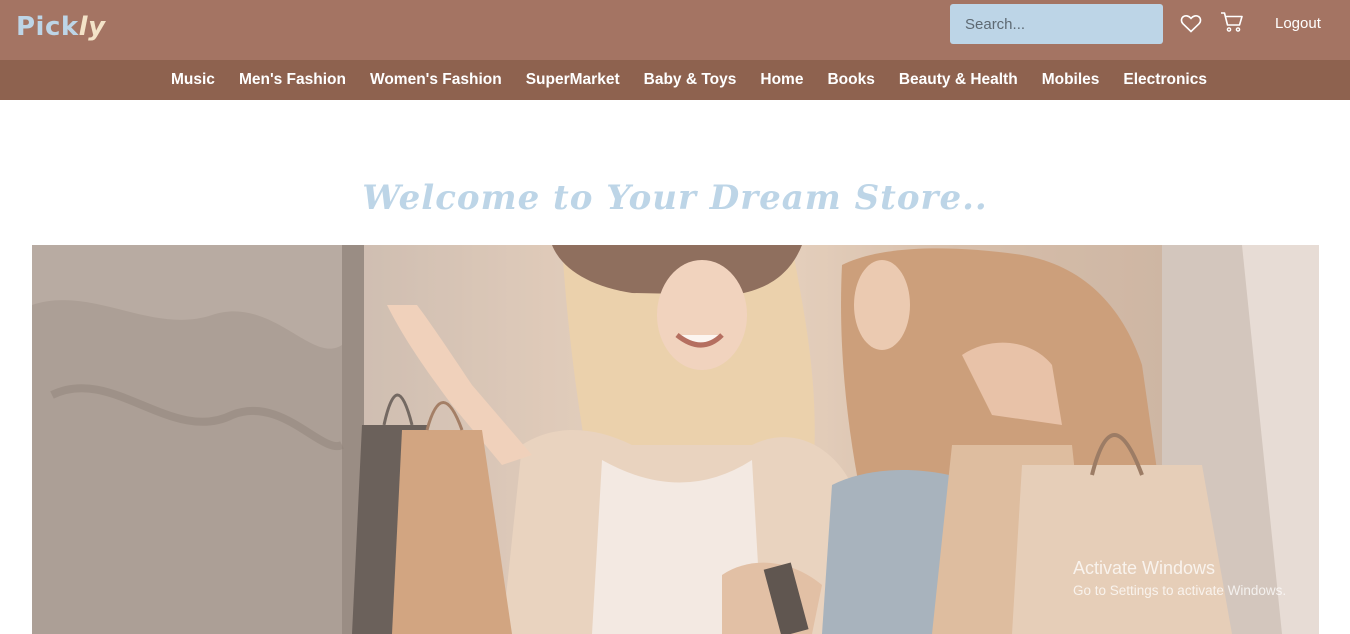  Describe the element at coordinates (958, 80) in the screenshot. I see `nav-item-beauty-health: Beauty & Health` at that location.